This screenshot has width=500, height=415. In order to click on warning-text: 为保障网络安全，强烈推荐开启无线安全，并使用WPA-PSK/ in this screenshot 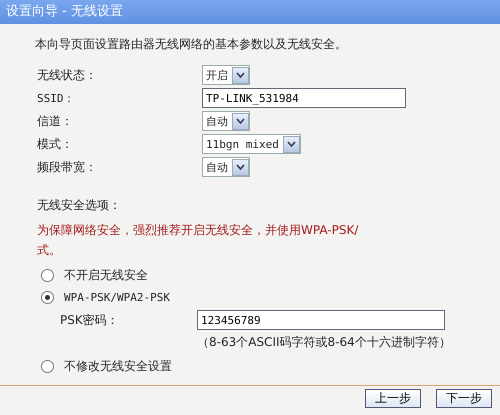, I will do `click(197, 230)`.